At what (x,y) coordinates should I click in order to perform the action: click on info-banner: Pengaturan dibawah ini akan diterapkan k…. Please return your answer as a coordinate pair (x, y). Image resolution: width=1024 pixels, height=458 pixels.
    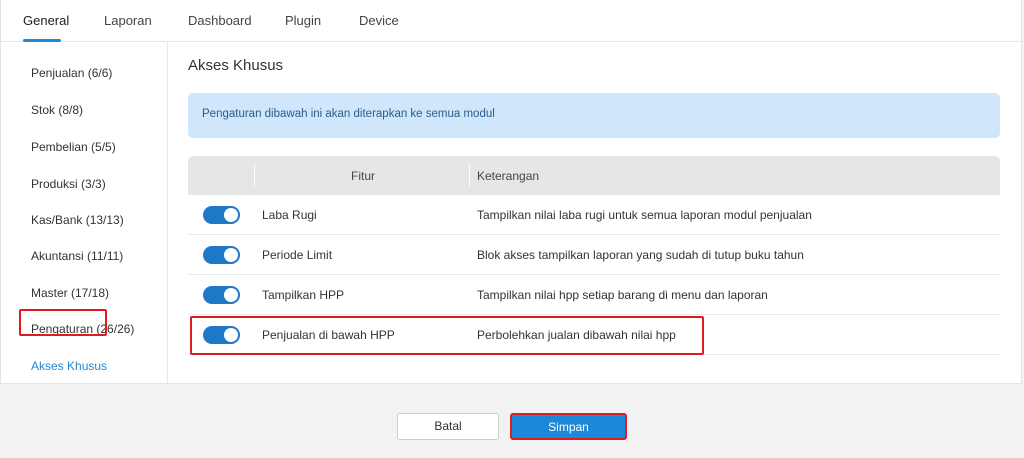
    Looking at the image, I should click on (594, 115).